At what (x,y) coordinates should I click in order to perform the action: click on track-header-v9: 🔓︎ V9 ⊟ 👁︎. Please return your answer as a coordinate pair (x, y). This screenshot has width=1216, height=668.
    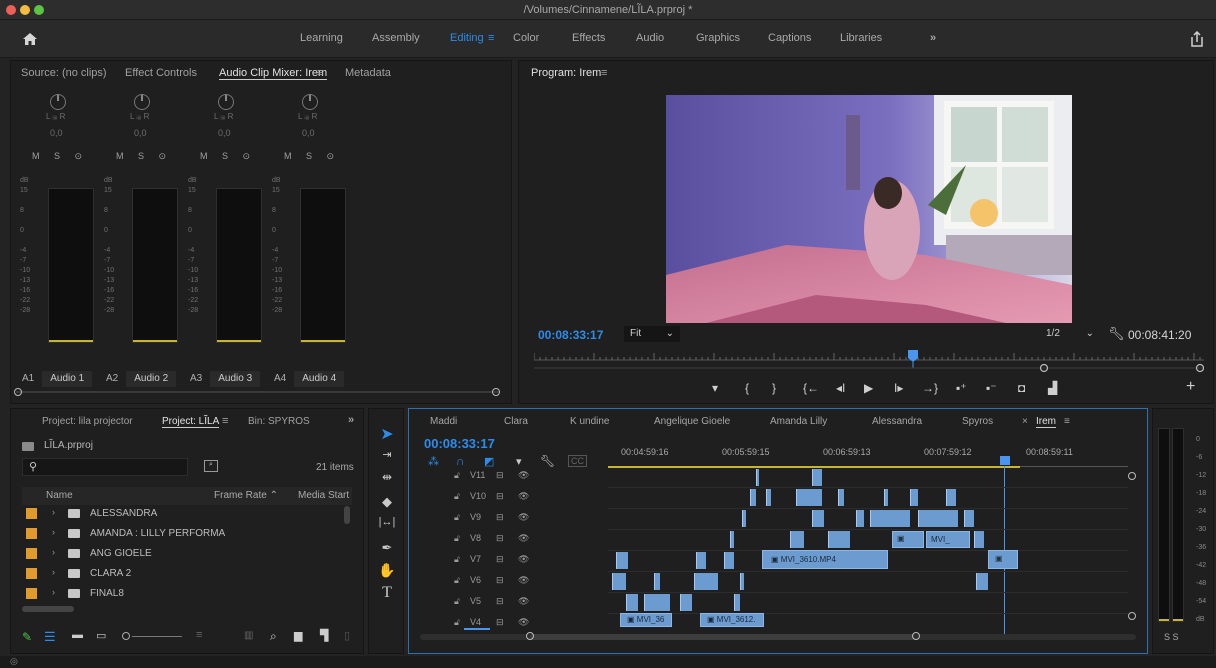
    Looking at the image, I should click on (508, 517).